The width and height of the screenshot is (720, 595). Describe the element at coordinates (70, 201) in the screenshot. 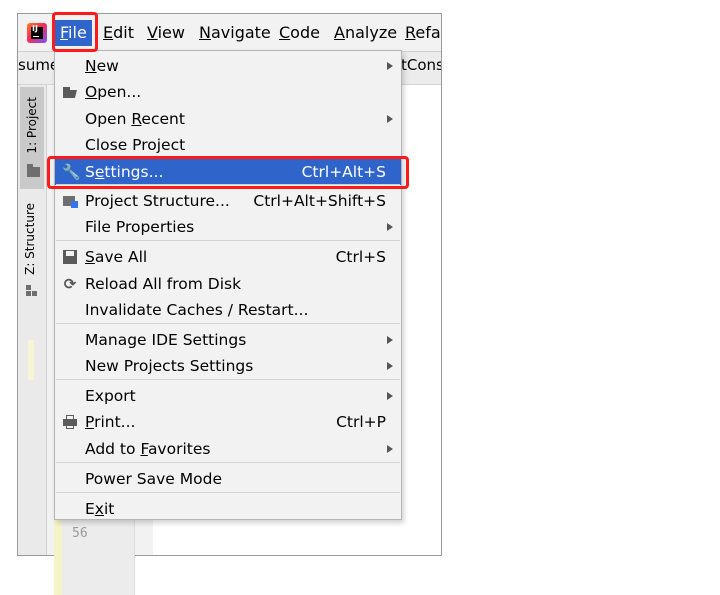

I see `project-structure-icon` at that location.